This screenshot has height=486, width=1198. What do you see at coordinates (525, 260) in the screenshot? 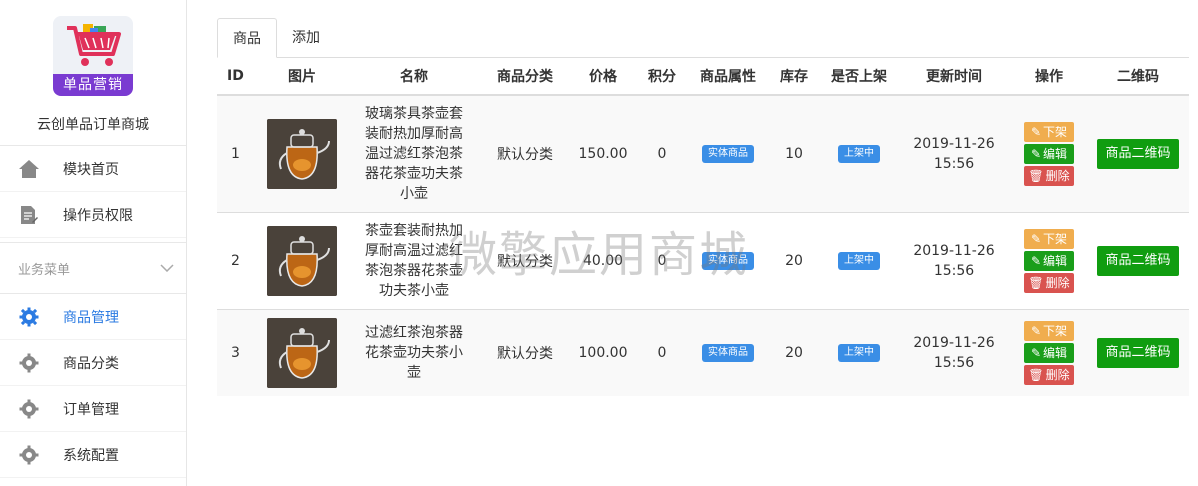
I see `cell-category: 默认分类` at bounding box center [525, 260].